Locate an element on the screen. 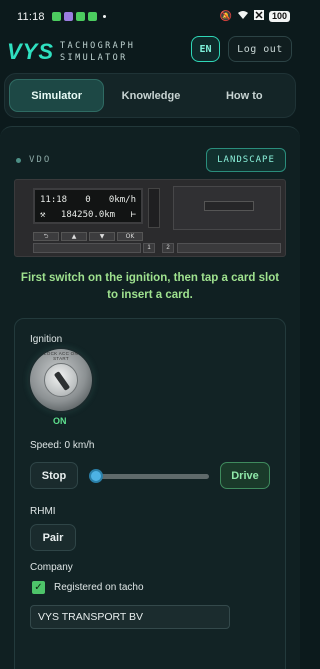 The height and width of the screenshot is (669, 320). status-bar: 11:18 🔕 100 is located at coordinates (150, 16).